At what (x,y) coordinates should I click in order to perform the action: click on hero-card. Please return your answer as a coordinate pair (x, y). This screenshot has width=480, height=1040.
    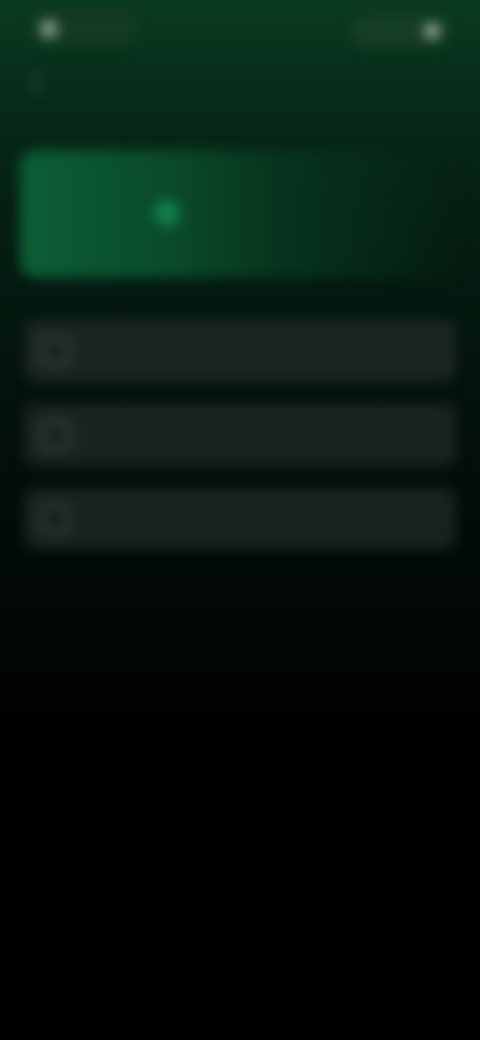
    Looking at the image, I should click on (240, 214).